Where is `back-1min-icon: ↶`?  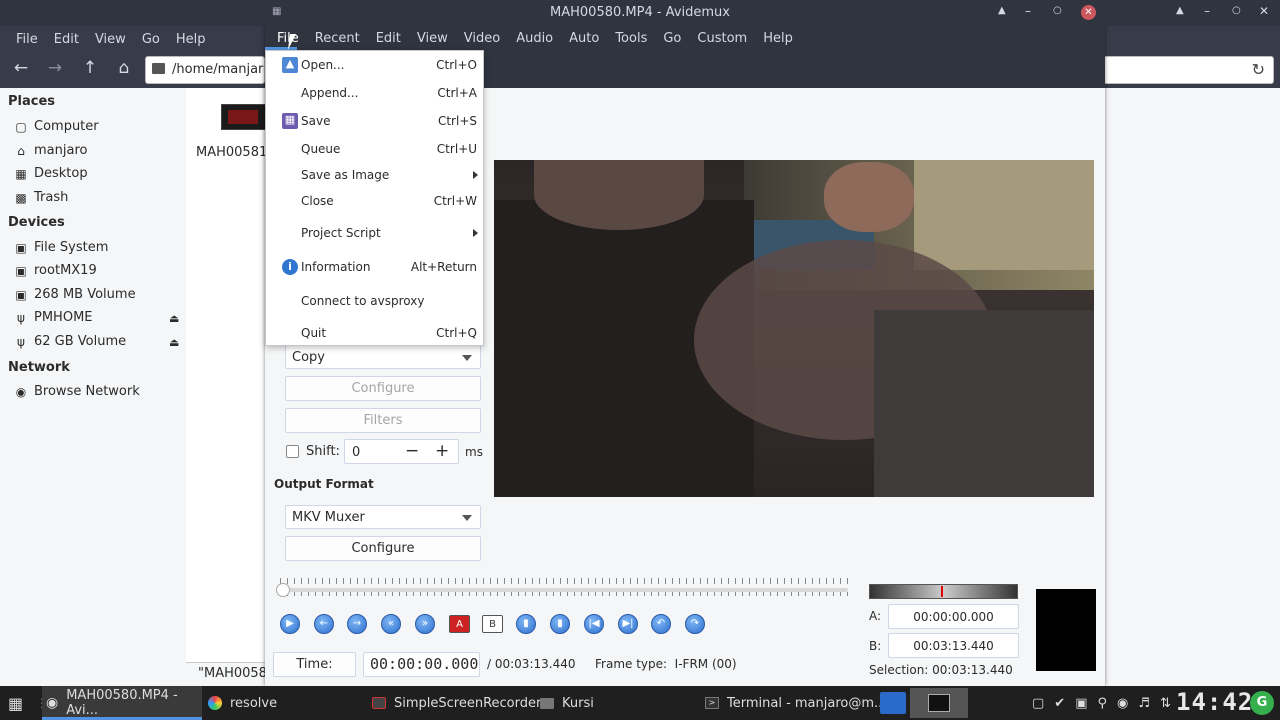
back-1min-icon: ↶ is located at coordinates (661, 624).